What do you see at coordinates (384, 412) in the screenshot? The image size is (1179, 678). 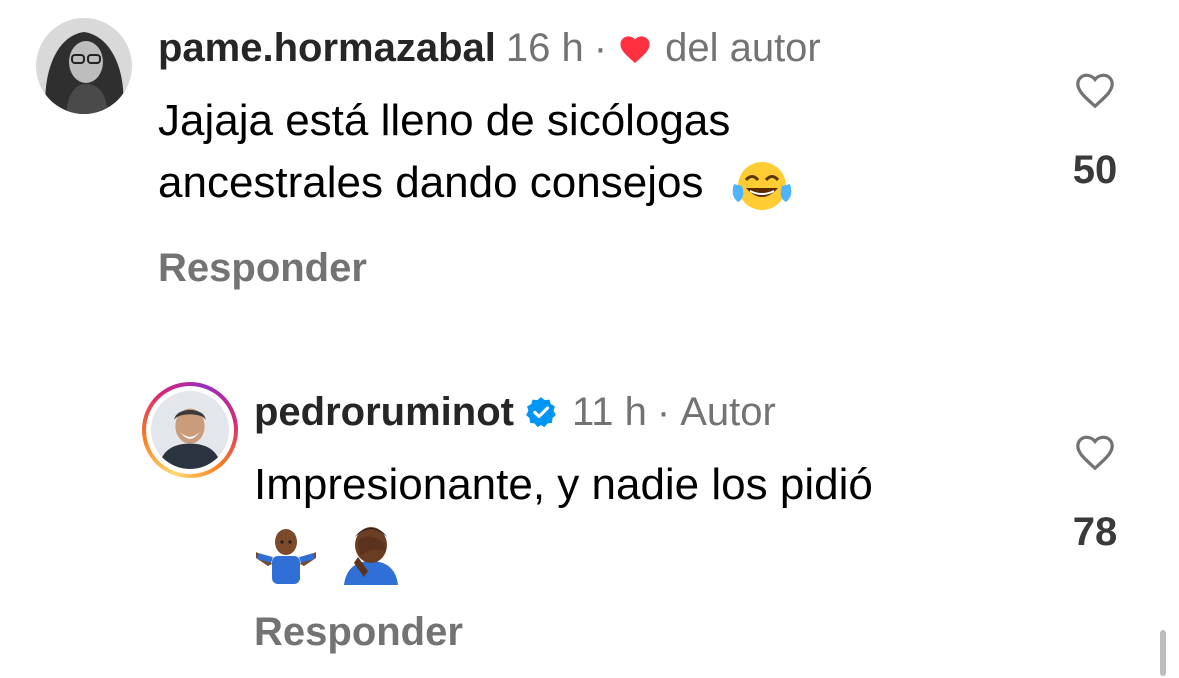 I see `username: pedroruminot` at bounding box center [384, 412].